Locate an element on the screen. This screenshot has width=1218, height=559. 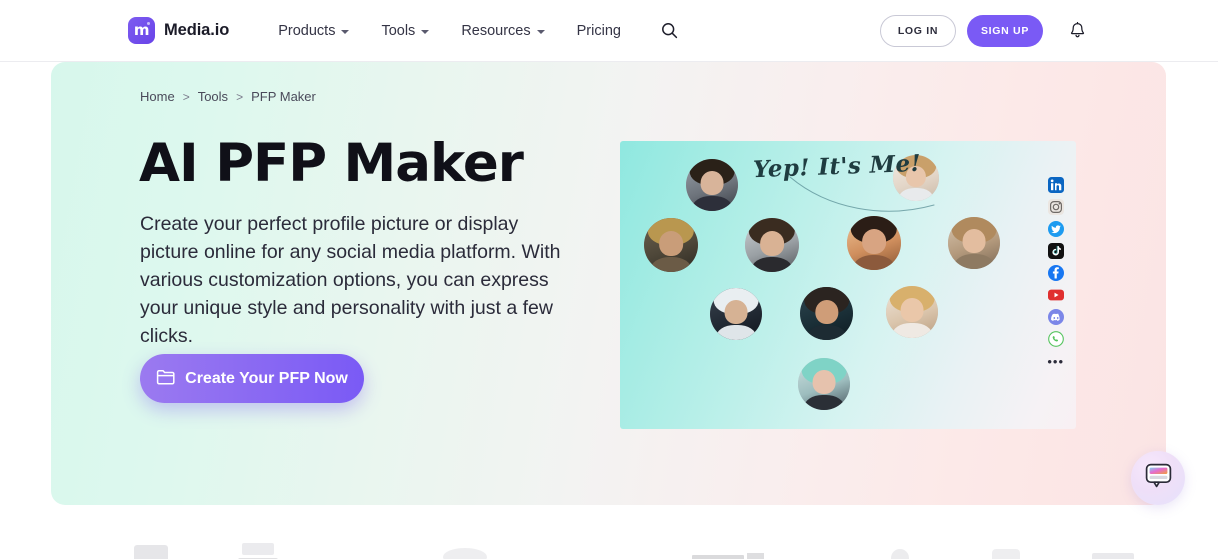
avatar-man-suit is located at coordinates (712, 185).